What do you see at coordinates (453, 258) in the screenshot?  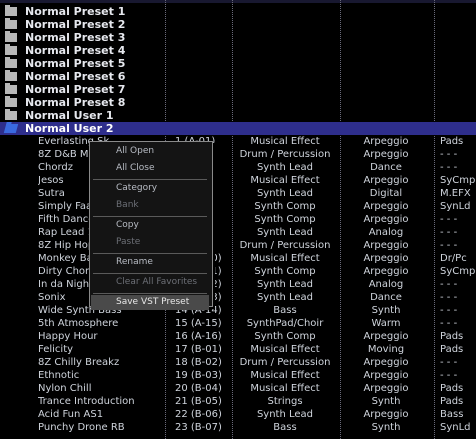 I see `preset-type: Dr/Pc` at bounding box center [453, 258].